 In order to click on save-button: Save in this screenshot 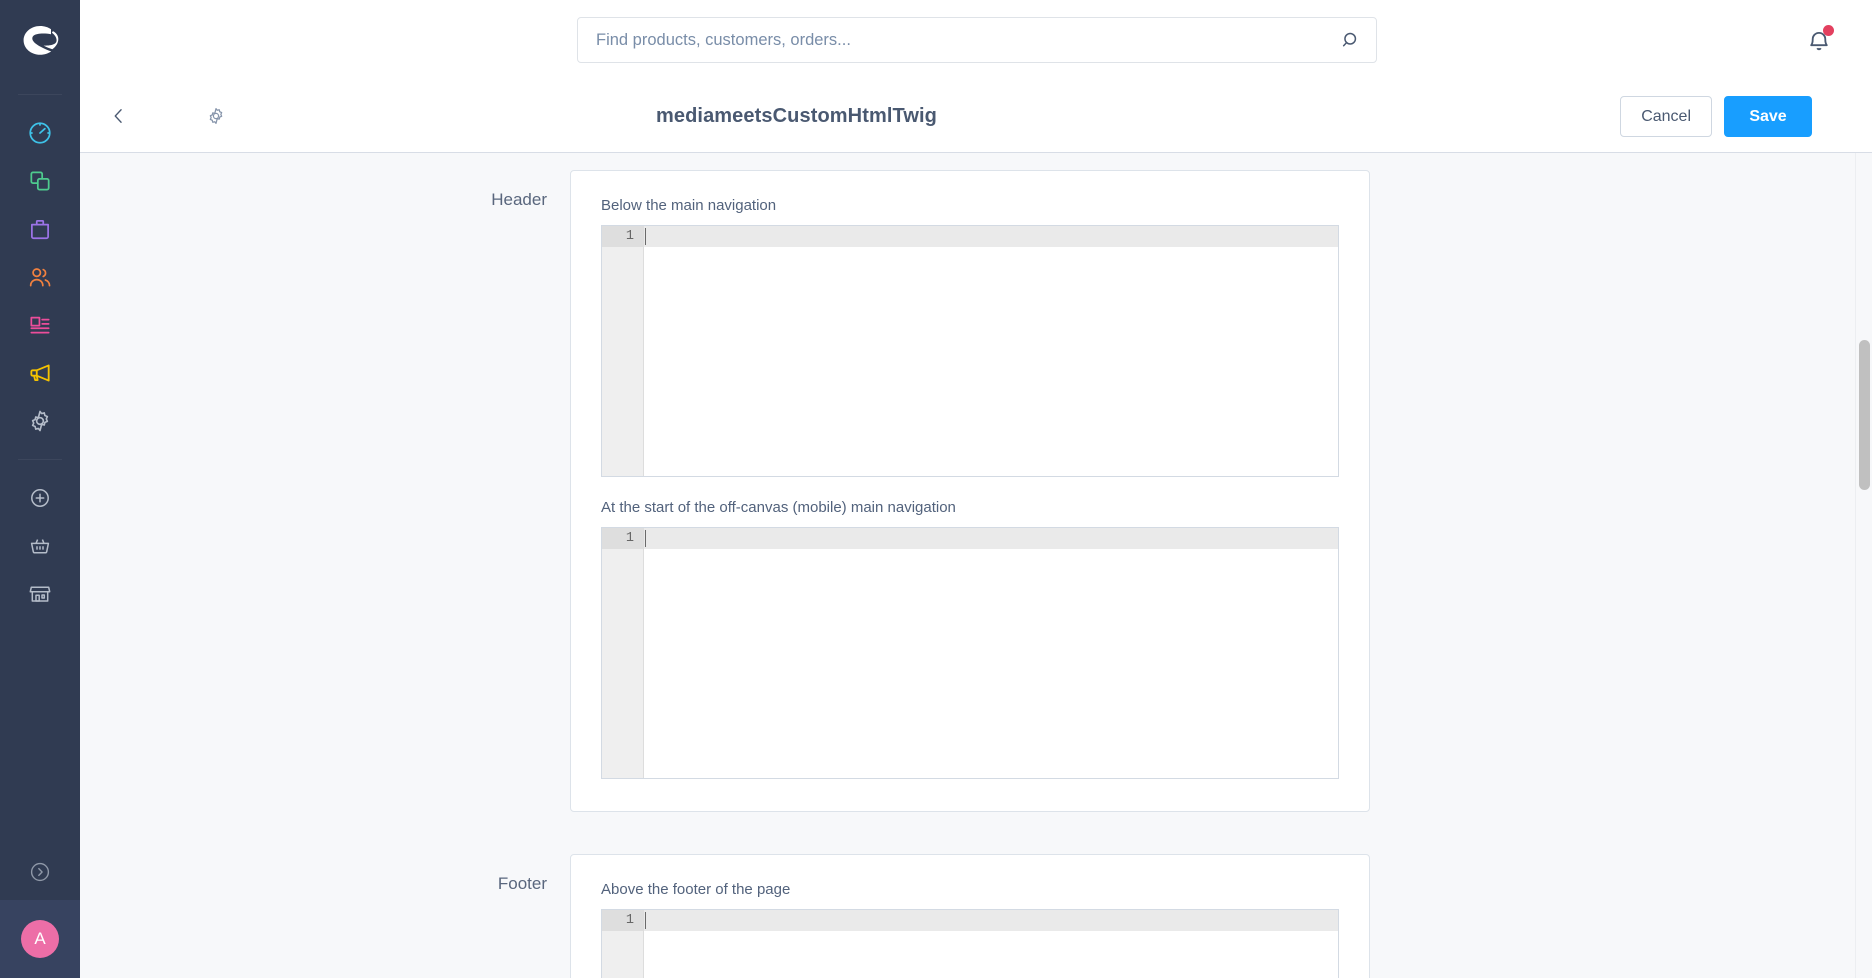, I will do `click(1768, 116)`.